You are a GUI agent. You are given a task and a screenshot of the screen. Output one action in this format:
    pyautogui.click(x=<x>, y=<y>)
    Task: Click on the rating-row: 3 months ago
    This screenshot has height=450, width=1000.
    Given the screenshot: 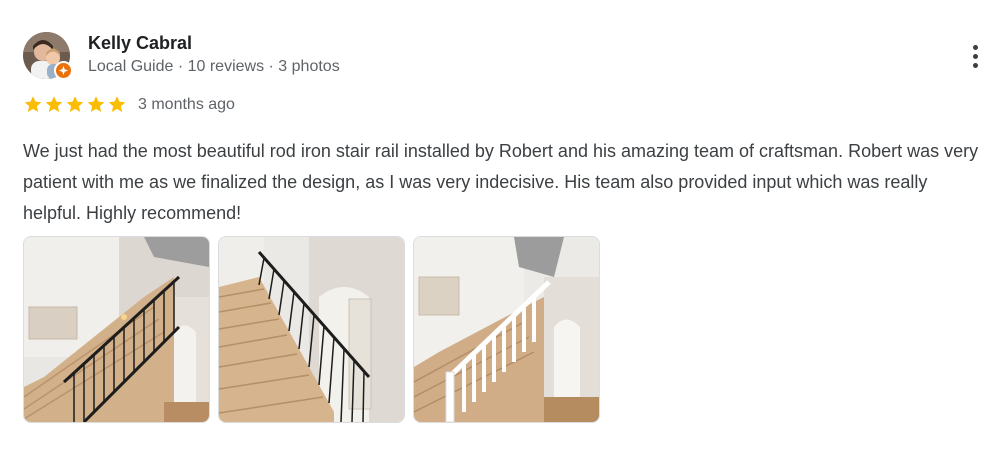 What is the action you would take?
    pyautogui.click(x=129, y=104)
    